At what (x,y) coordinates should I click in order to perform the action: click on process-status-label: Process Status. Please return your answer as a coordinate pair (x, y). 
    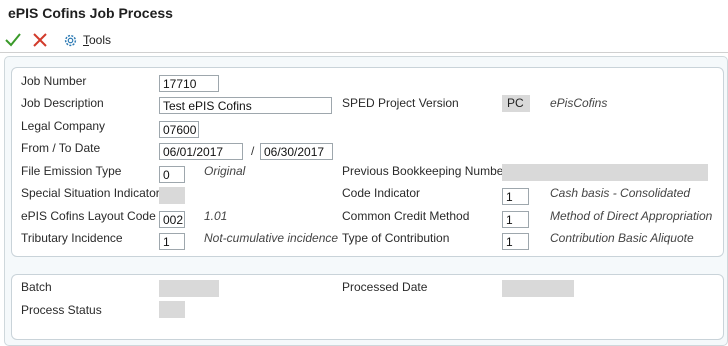
    Looking at the image, I should click on (61, 310).